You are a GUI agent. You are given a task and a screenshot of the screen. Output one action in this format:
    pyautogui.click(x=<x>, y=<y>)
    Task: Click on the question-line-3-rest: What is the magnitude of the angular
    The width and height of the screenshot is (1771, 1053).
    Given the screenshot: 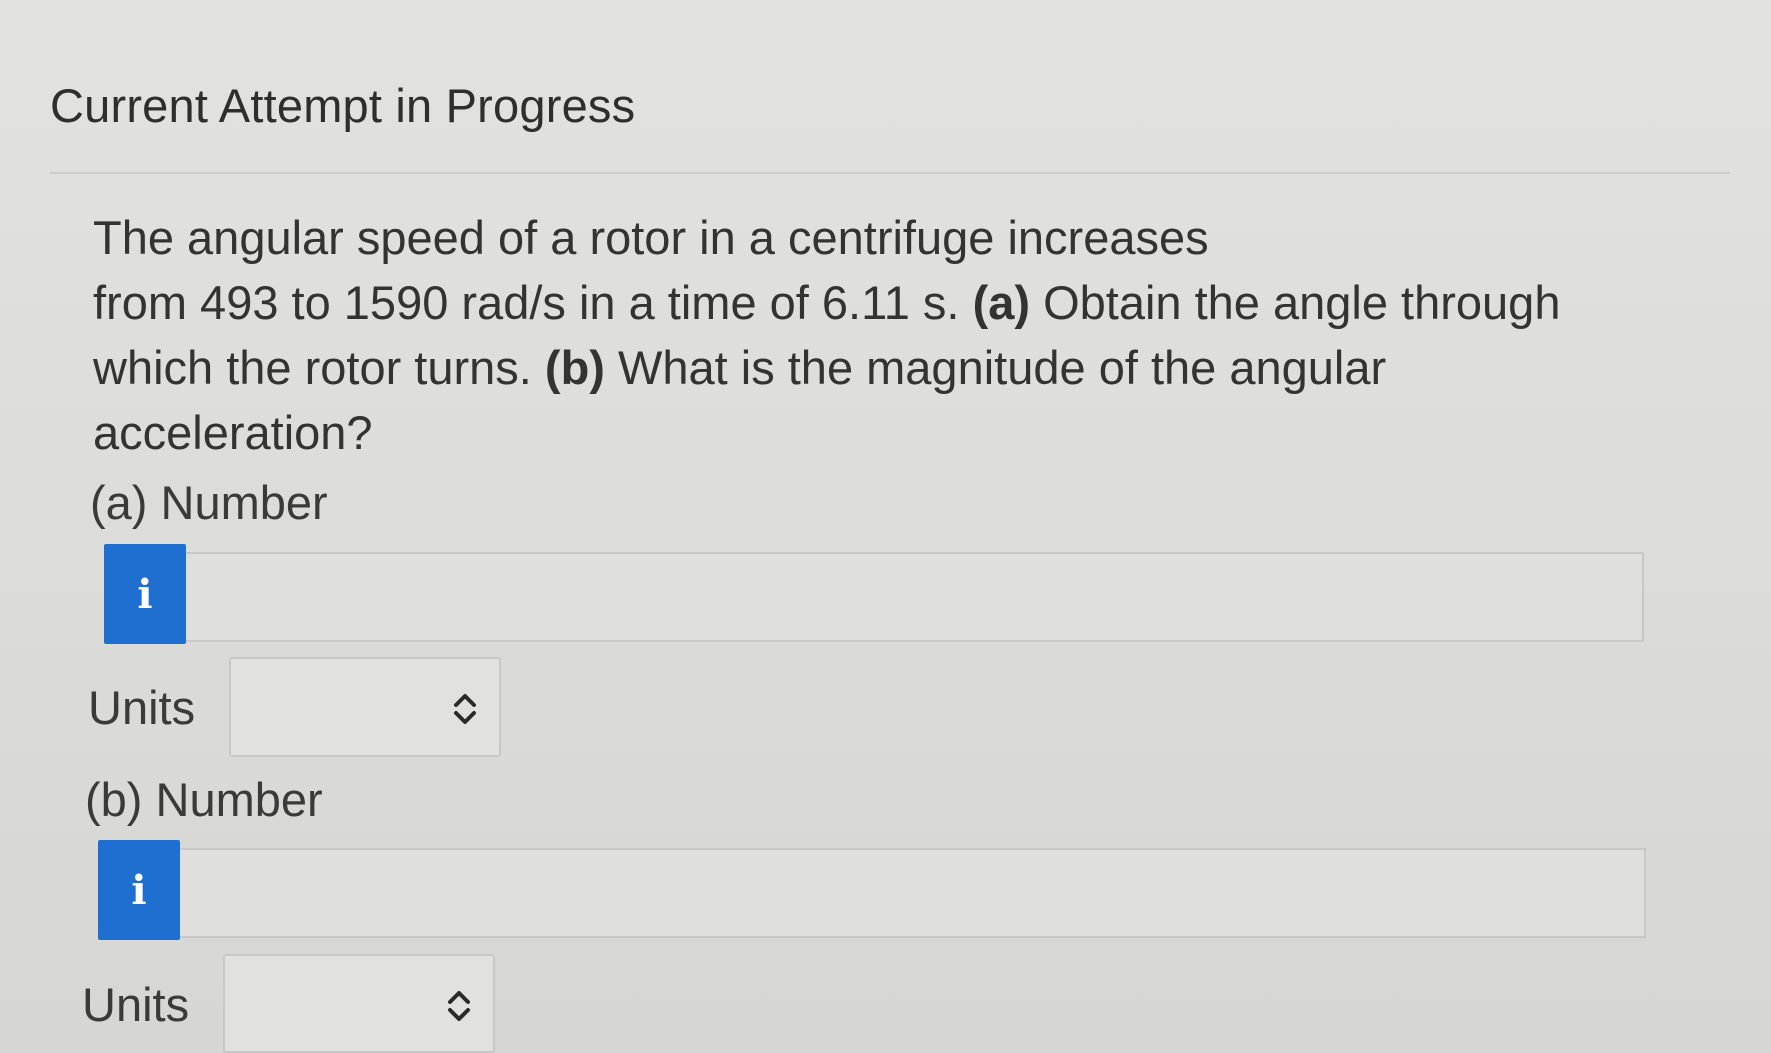 What is the action you would take?
    pyautogui.click(x=995, y=367)
    